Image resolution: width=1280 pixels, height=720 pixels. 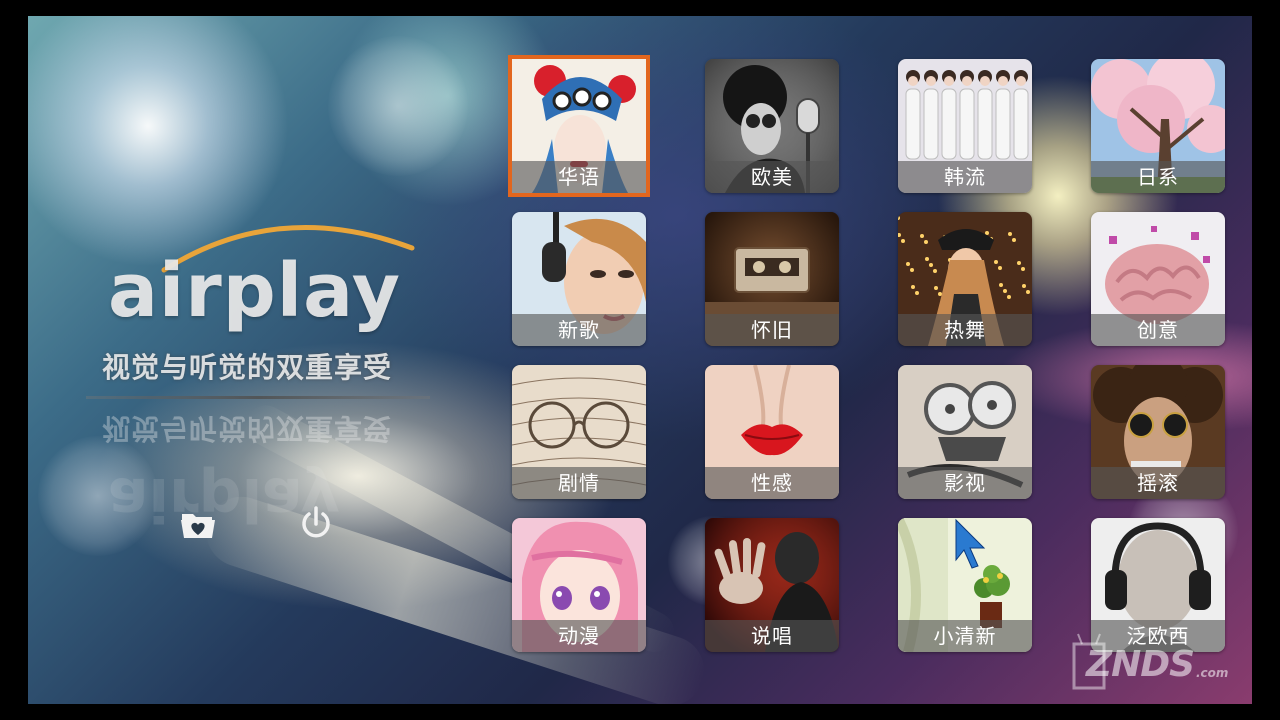 I want to click on folder-heart-icon, so click(x=198, y=524).